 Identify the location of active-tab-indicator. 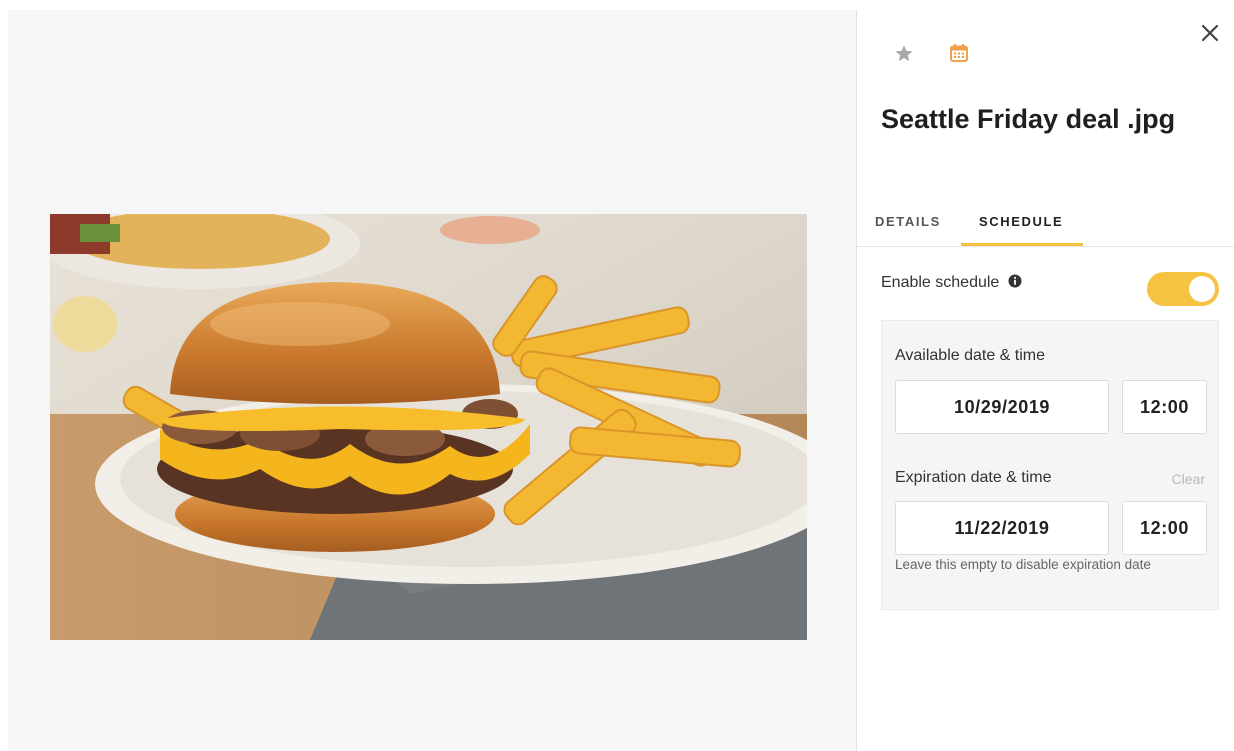
(1022, 244).